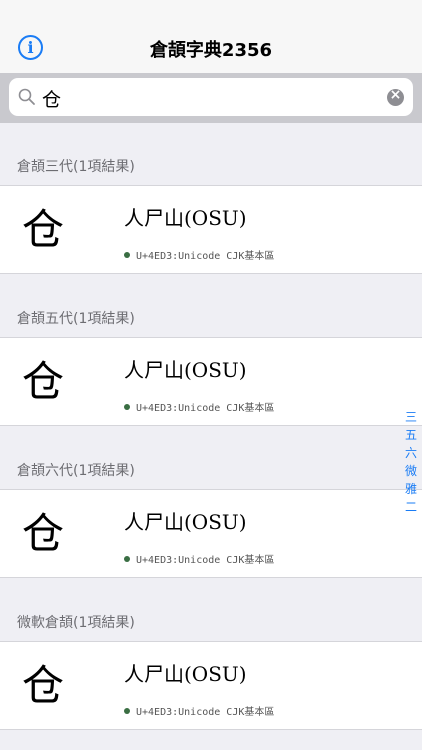 The width and height of the screenshot is (422, 750). I want to click on index-item: 二, so click(411, 507).